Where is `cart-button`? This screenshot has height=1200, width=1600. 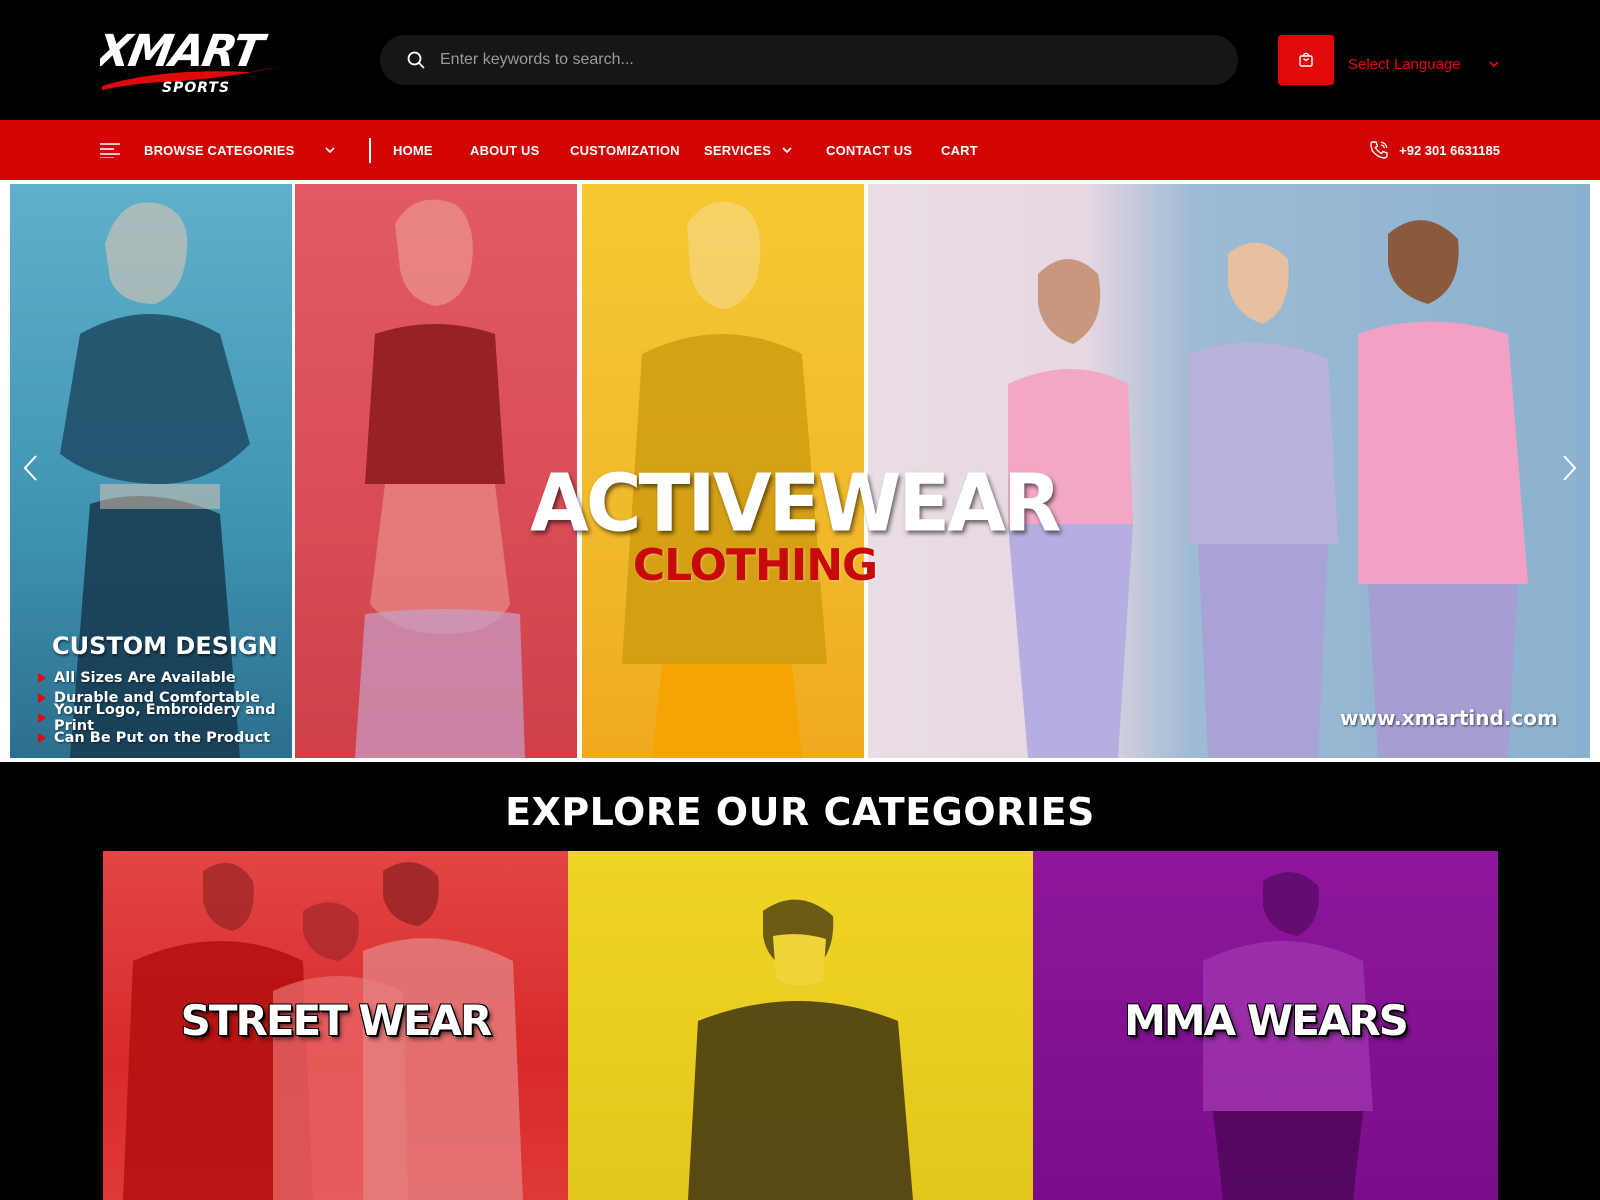 cart-button is located at coordinates (1306, 60).